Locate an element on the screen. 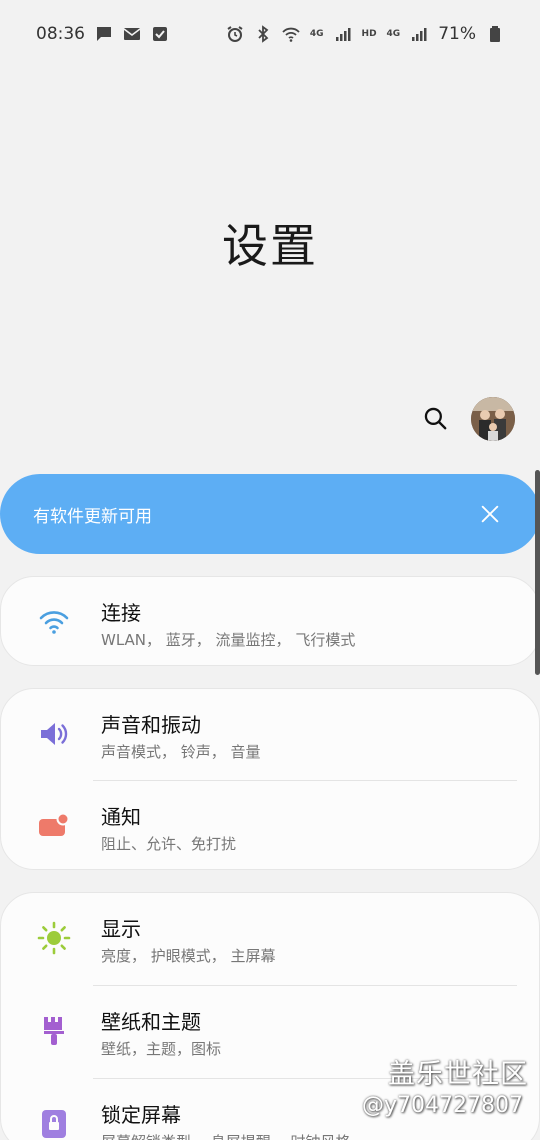 The image size is (540, 1140). item-subtitle: WLAN， 蓝牙， 流量监控， 飞行模式 is located at coordinates (228, 640).